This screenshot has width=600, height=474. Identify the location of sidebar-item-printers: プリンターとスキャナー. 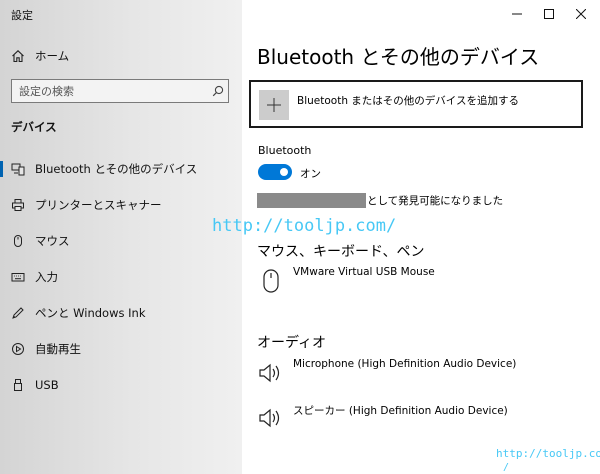
(121, 205).